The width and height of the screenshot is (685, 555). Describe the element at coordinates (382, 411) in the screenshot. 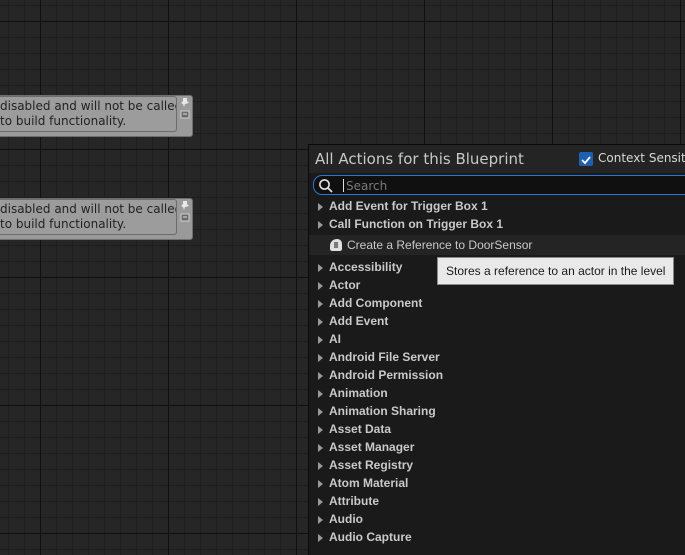

I see `category-label: Animation Sharing` at that location.